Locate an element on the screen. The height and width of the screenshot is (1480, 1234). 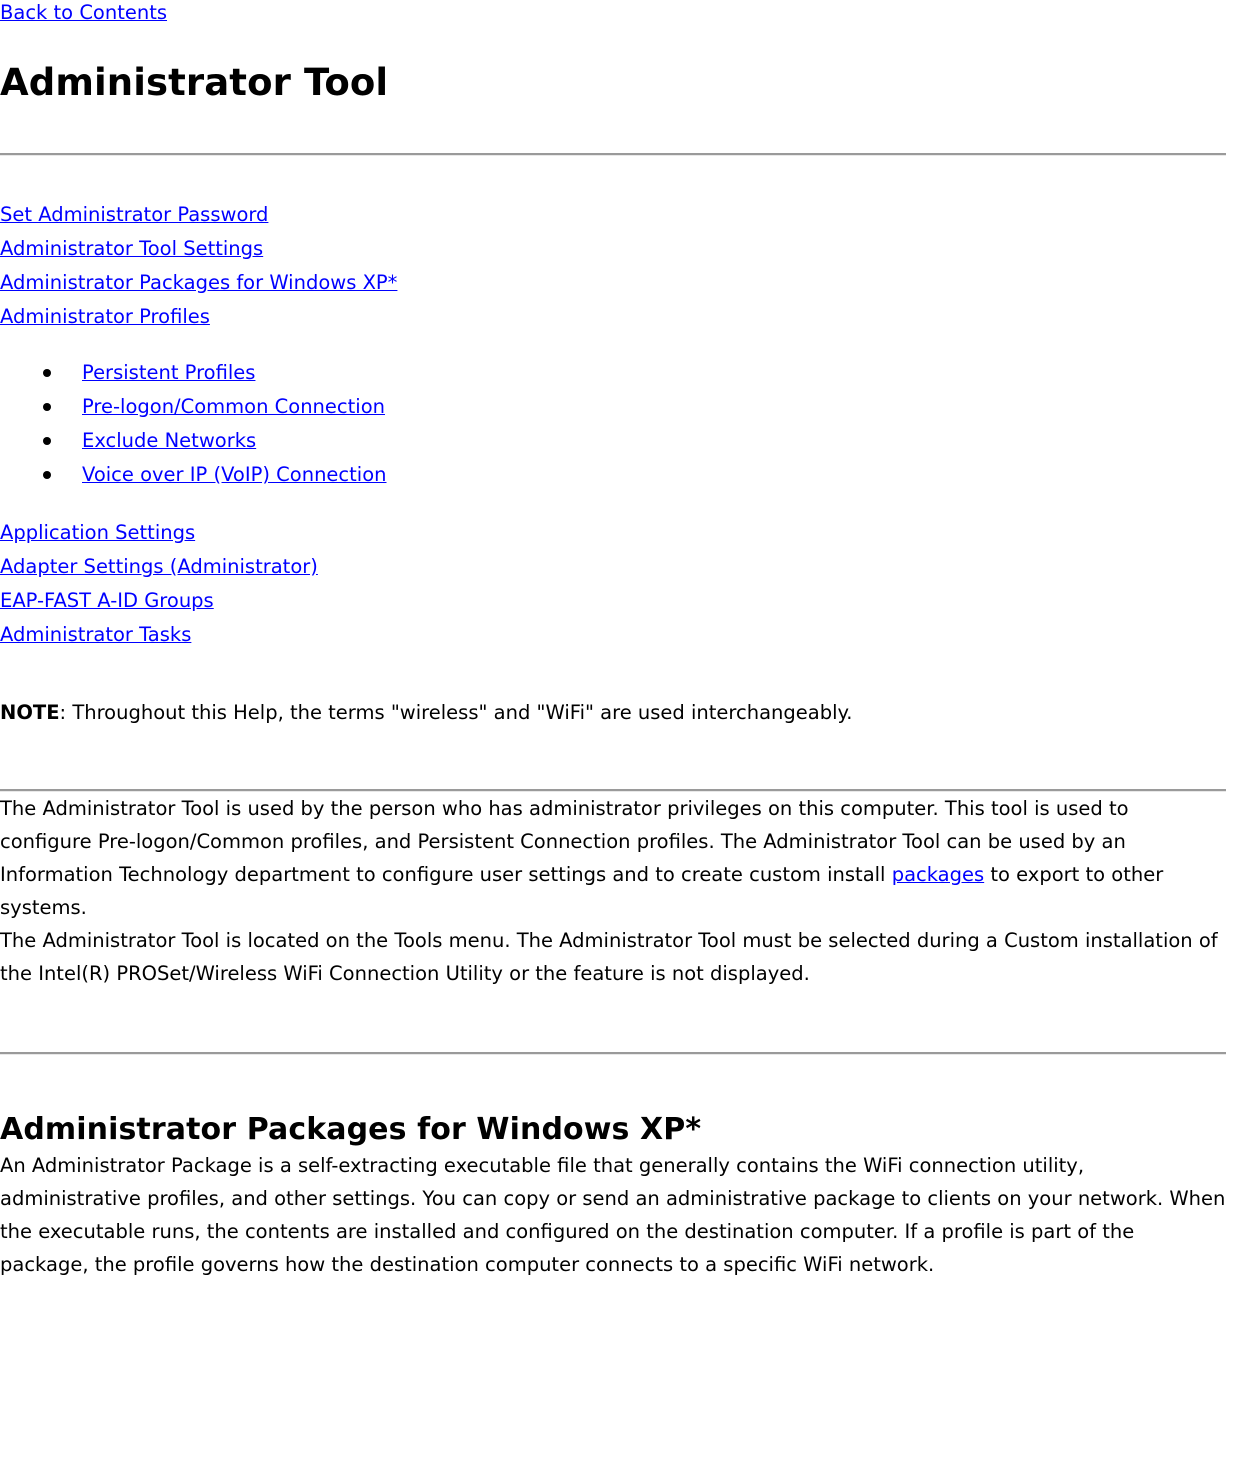
list-item: Exclude Networks is located at coordinates (613, 441).